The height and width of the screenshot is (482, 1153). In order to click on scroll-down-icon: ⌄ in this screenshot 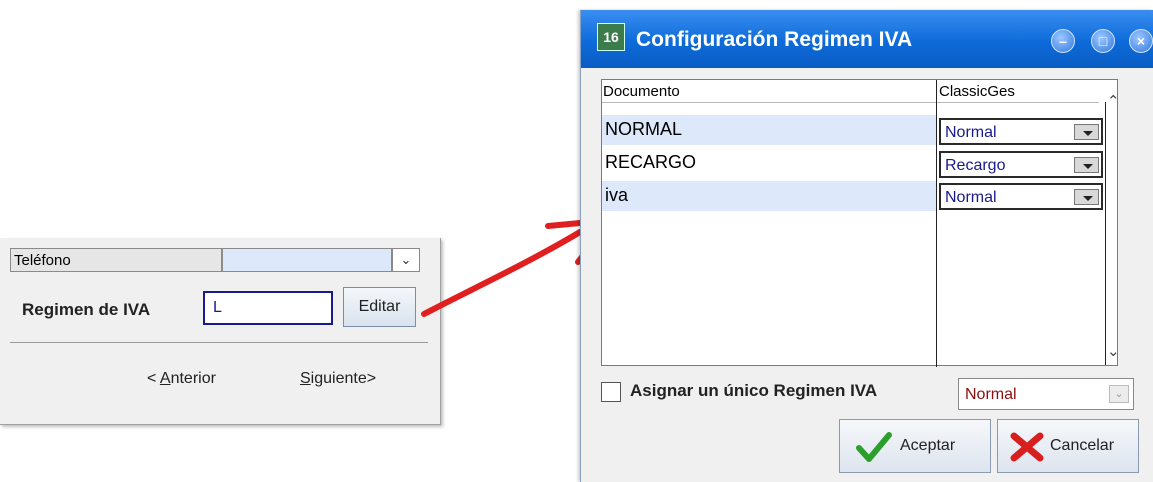, I will do `click(1113, 351)`.